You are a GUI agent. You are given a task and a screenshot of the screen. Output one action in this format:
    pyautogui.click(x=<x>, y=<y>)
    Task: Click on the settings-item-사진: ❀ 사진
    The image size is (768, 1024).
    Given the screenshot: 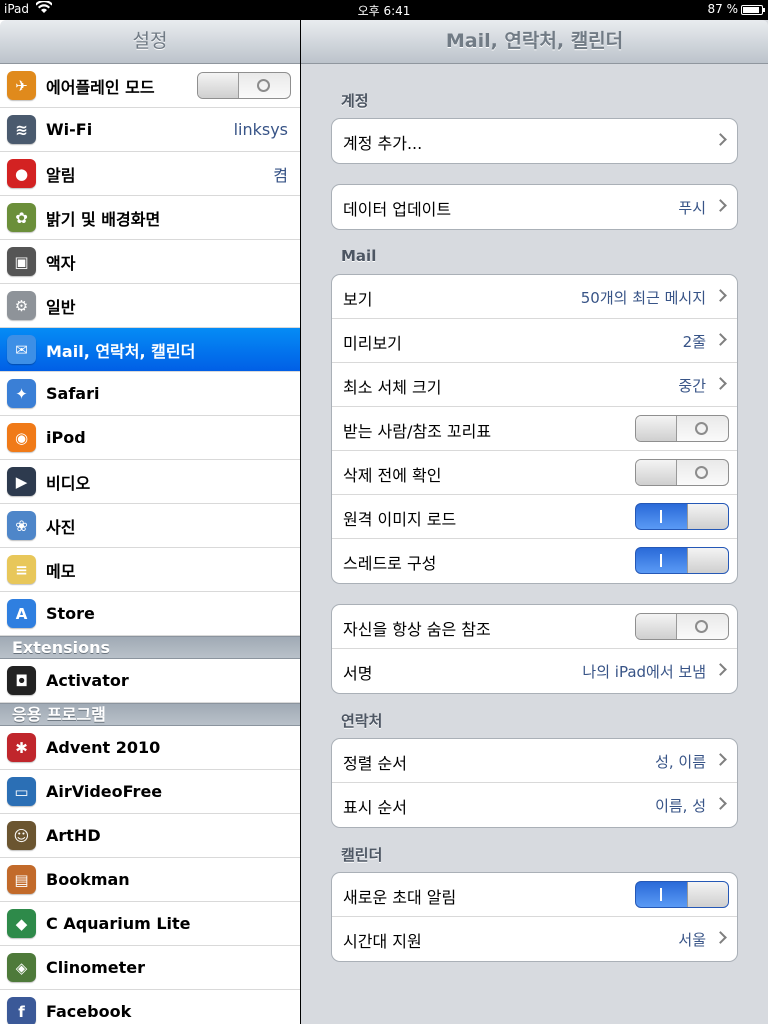 What is the action you would take?
    pyautogui.click(x=150, y=526)
    